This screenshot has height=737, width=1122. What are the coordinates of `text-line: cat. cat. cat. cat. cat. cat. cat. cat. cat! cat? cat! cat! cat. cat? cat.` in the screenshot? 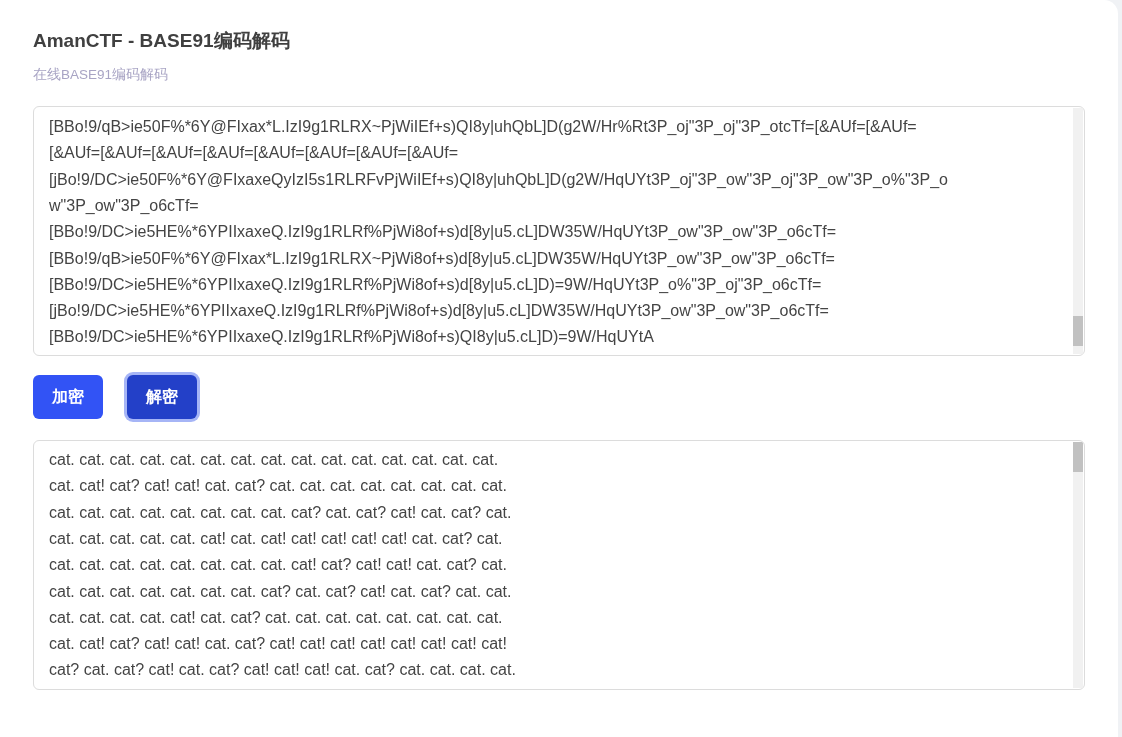 It's located at (278, 565).